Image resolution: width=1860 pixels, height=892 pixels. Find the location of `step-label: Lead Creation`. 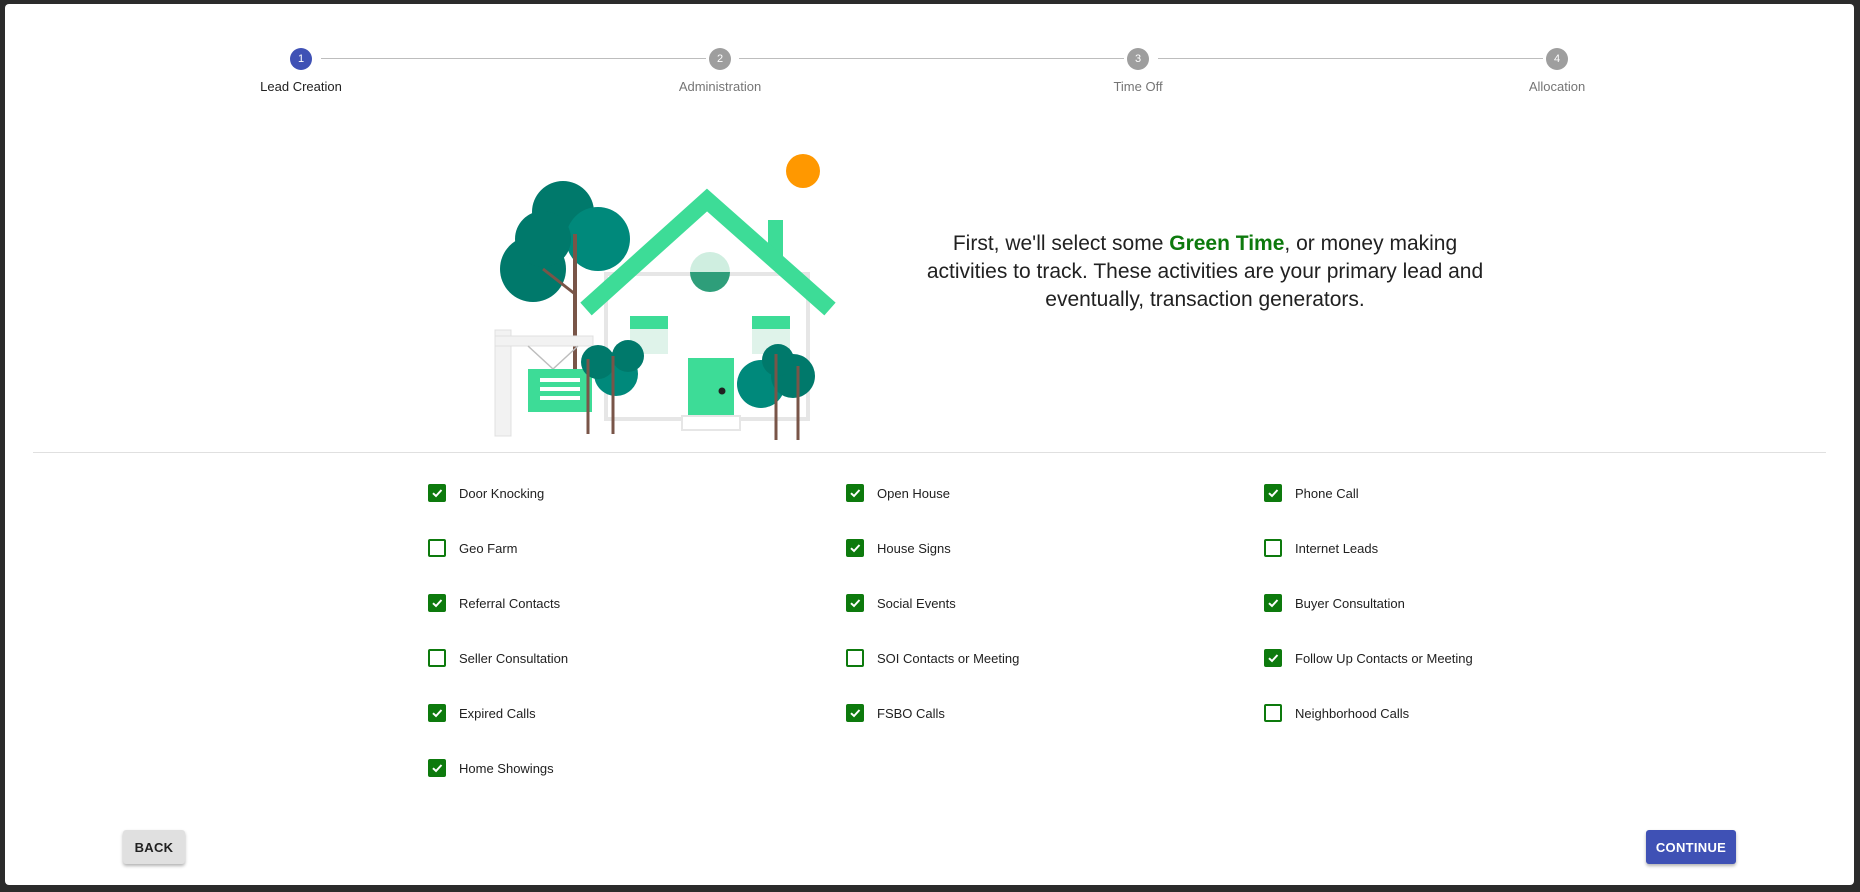

step-label: Lead Creation is located at coordinates (301, 86).